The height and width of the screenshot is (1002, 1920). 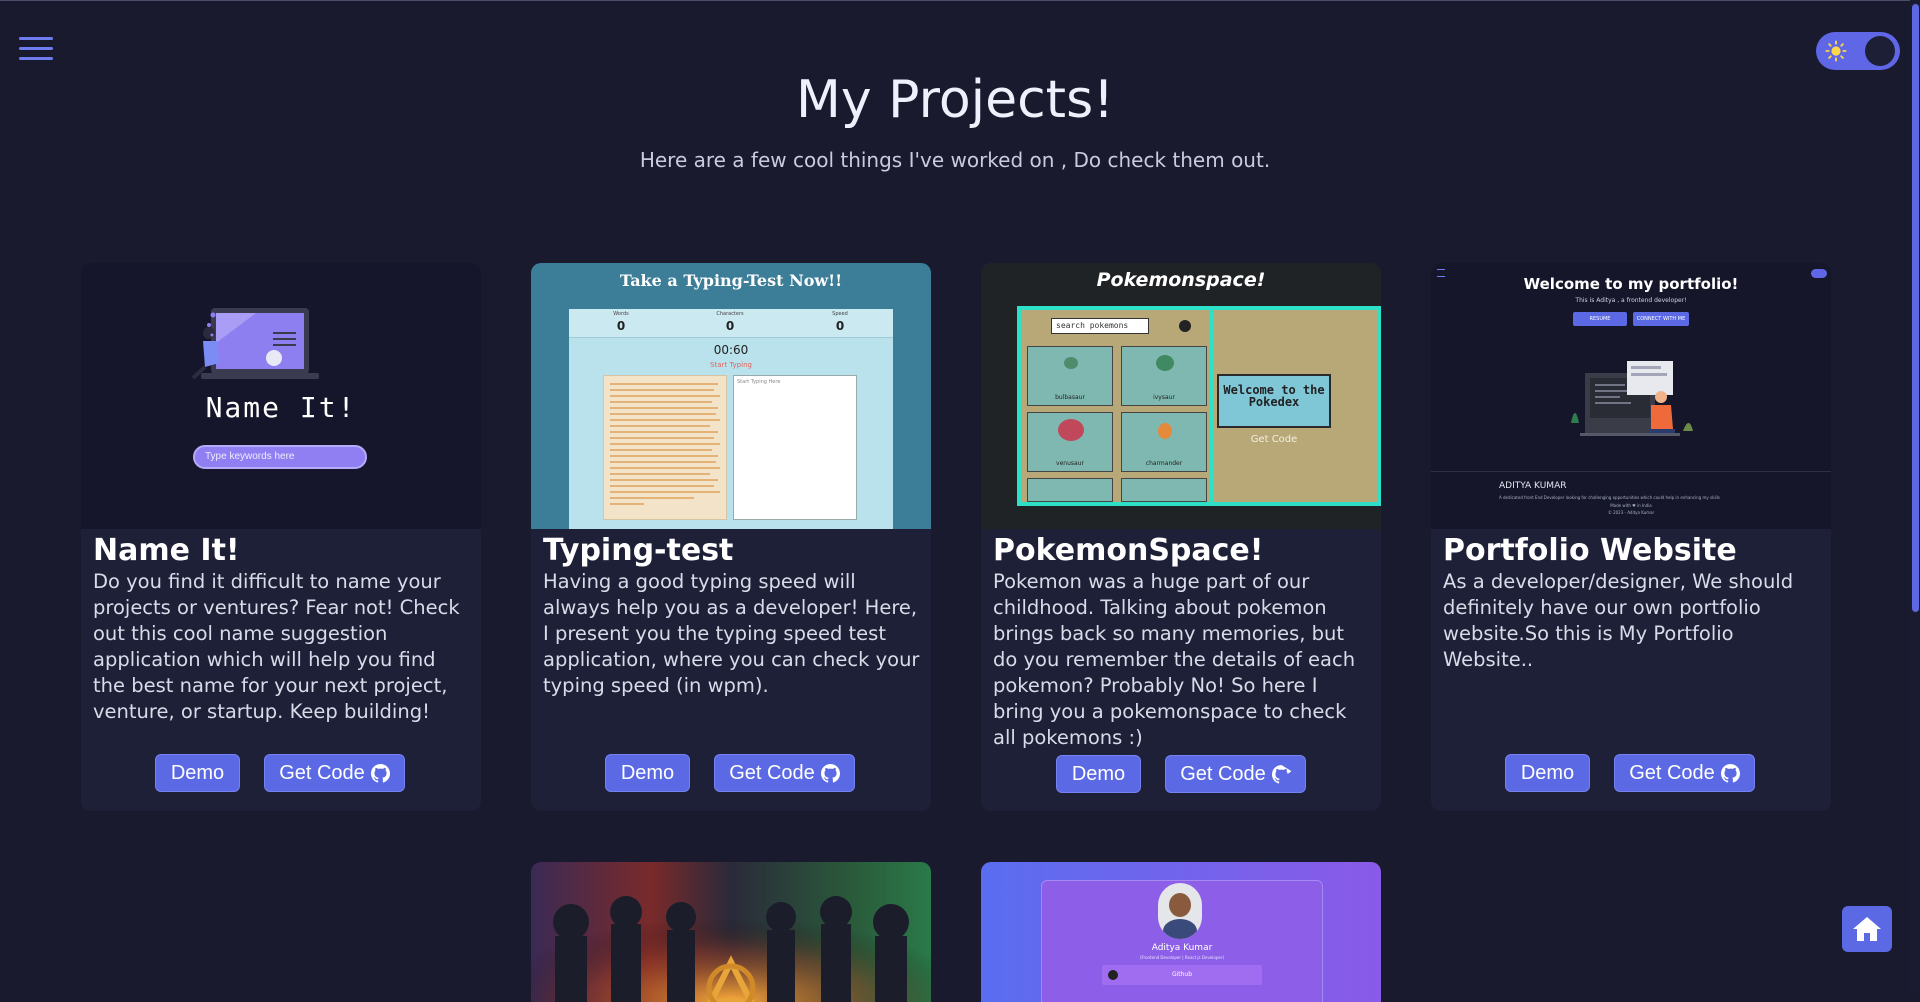 What do you see at coordinates (1533, 486) in the screenshot?
I see `thumb-footer-name: ADITYA KUMAR` at bounding box center [1533, 486].